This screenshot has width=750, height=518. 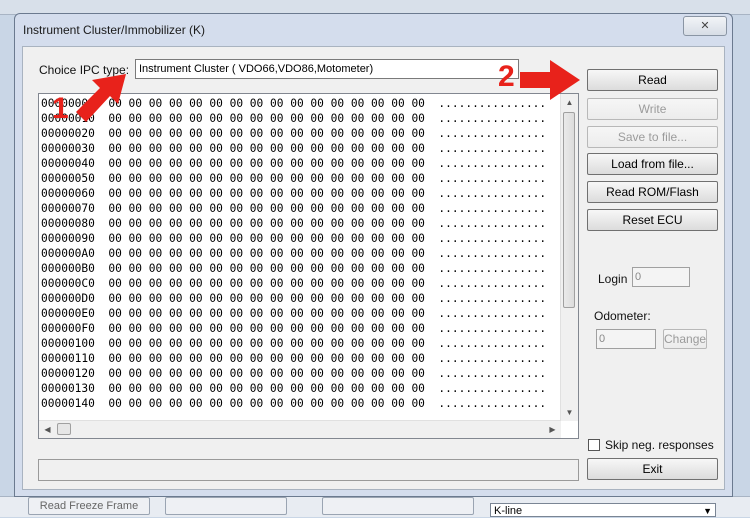 I want to click on login-label: Login, so click(x=613, y=279).